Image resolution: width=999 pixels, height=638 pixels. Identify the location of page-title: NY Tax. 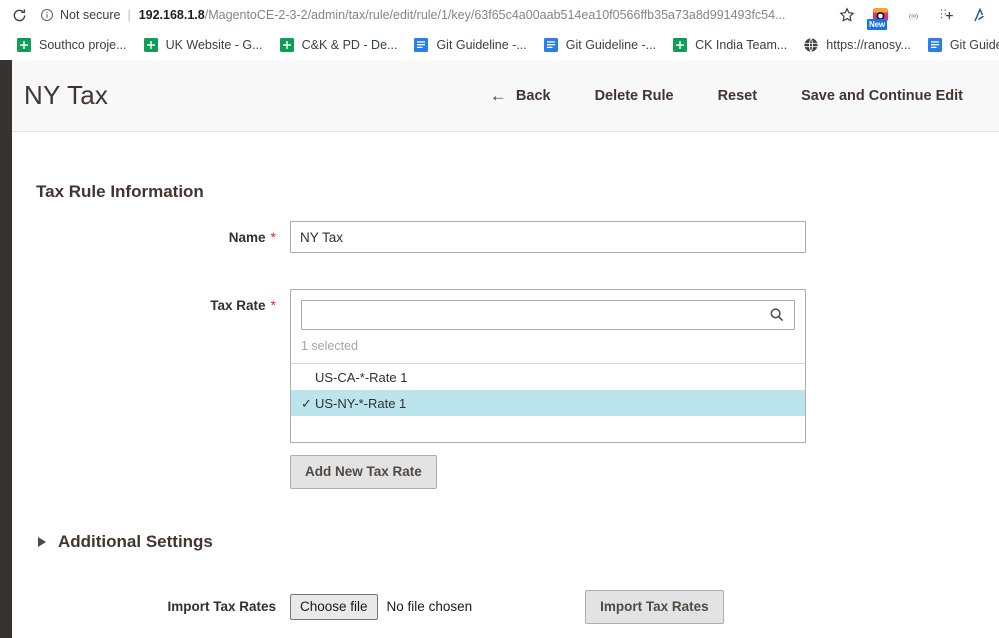
(66, 95).